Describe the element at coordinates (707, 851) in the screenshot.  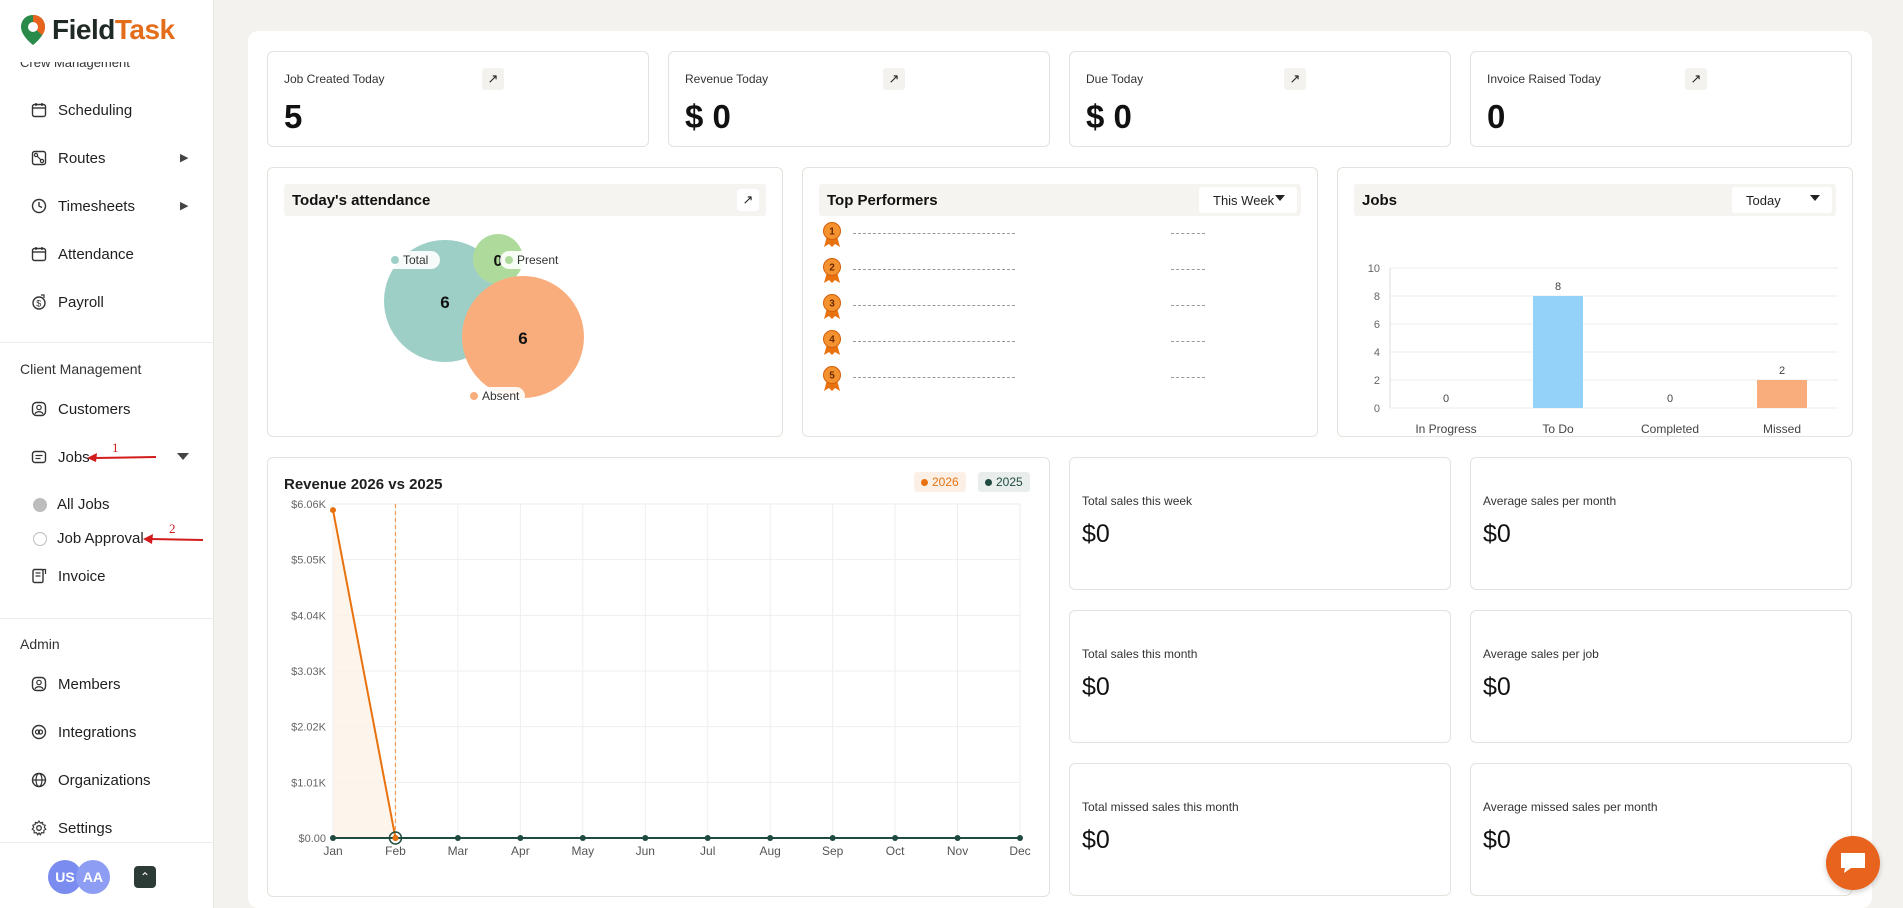
I see `x-tick-label: Jul` at that location.